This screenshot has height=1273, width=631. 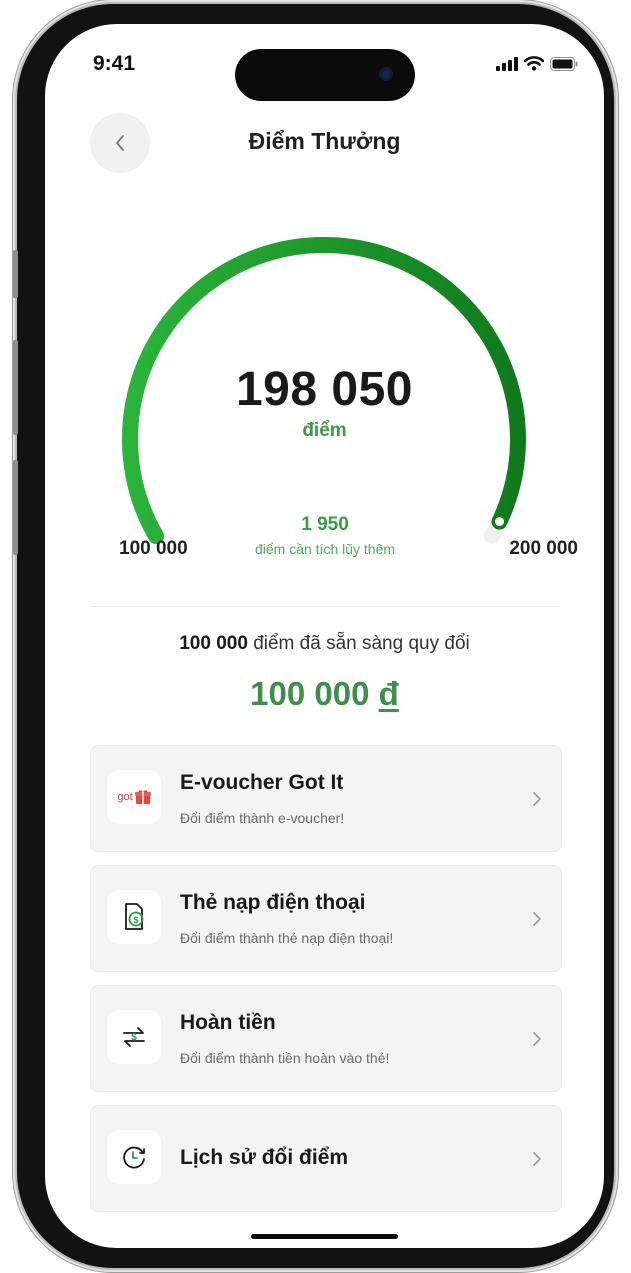 What do you see at coordinates (324, 1236) in the screenshot?
I see `home-indicator` at bounding box center [324, 1236].